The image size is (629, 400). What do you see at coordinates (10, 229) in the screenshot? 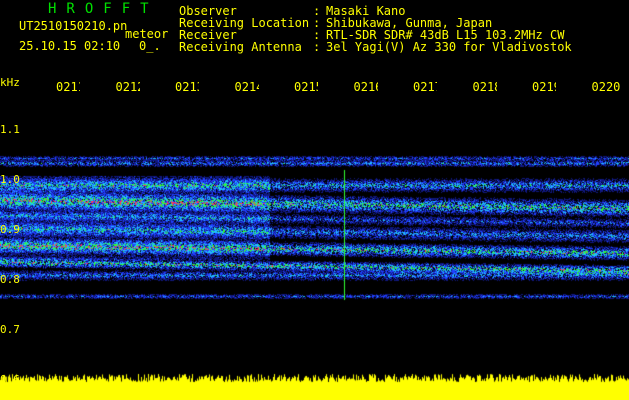
I see `y-tick-label: 0.9` at bounding box center [10, 229].